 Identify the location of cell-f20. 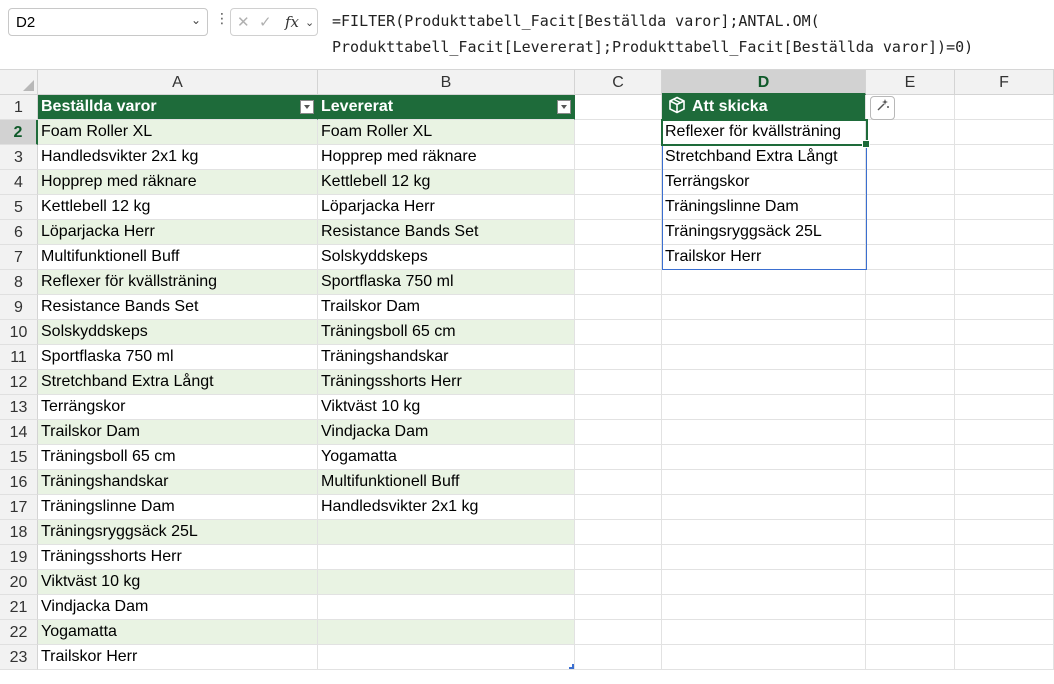
(1004, 582).